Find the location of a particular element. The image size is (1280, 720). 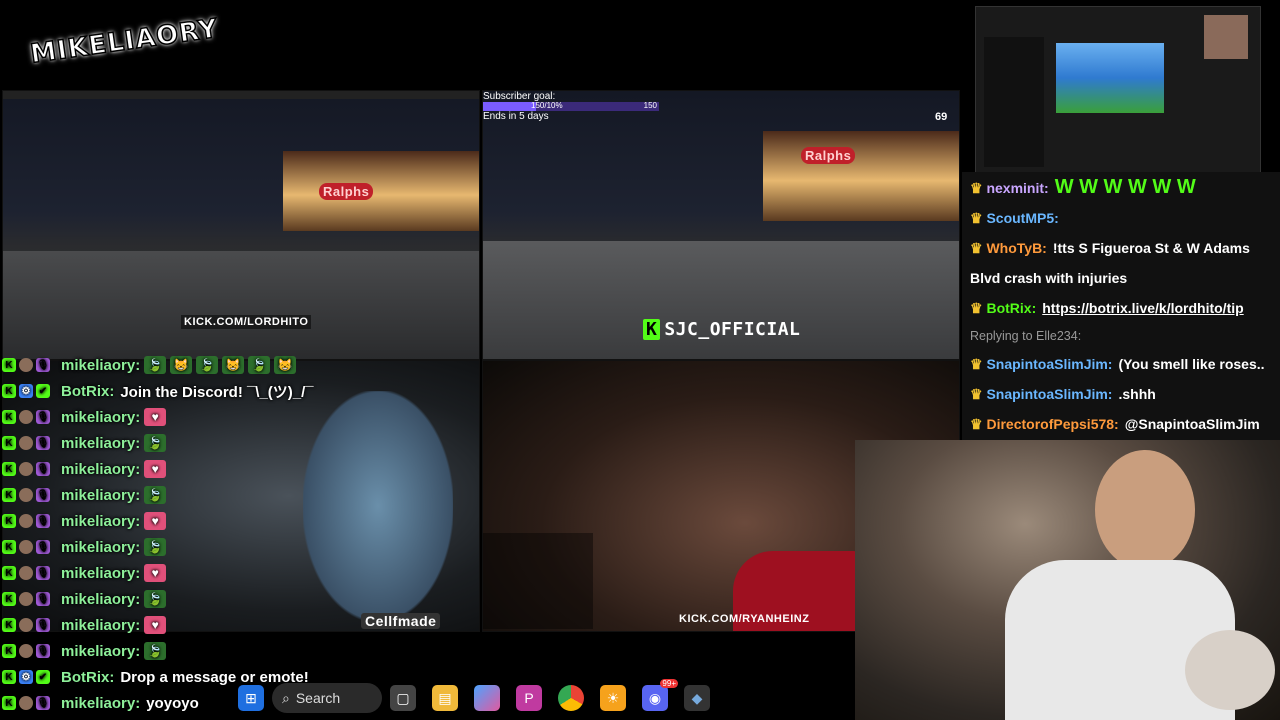

store-sign: Ralphs is located at coordinates (346, 191).